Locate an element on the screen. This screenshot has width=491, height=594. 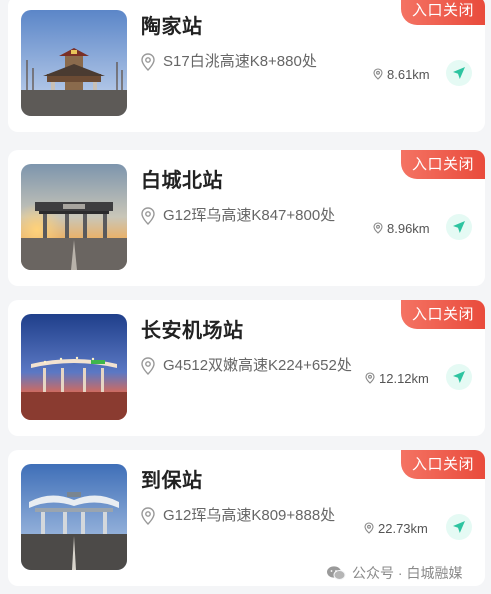
station-distance: 8.96km is located at coordinates (401, 228).